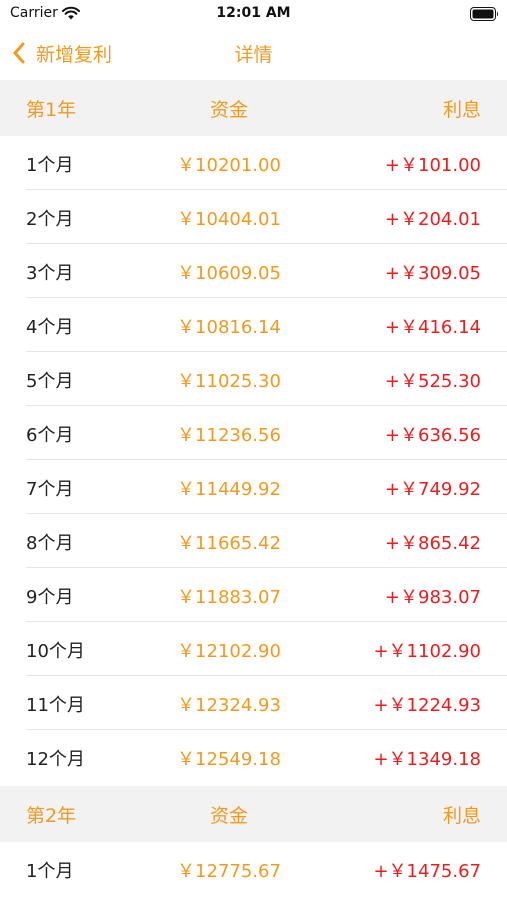 This screenshot has height=900, width=507. What do you see at coordinates (427, 705) in the screenshot?
I see `interest-value: +￥1224.93` at bounding box center [427, 705].